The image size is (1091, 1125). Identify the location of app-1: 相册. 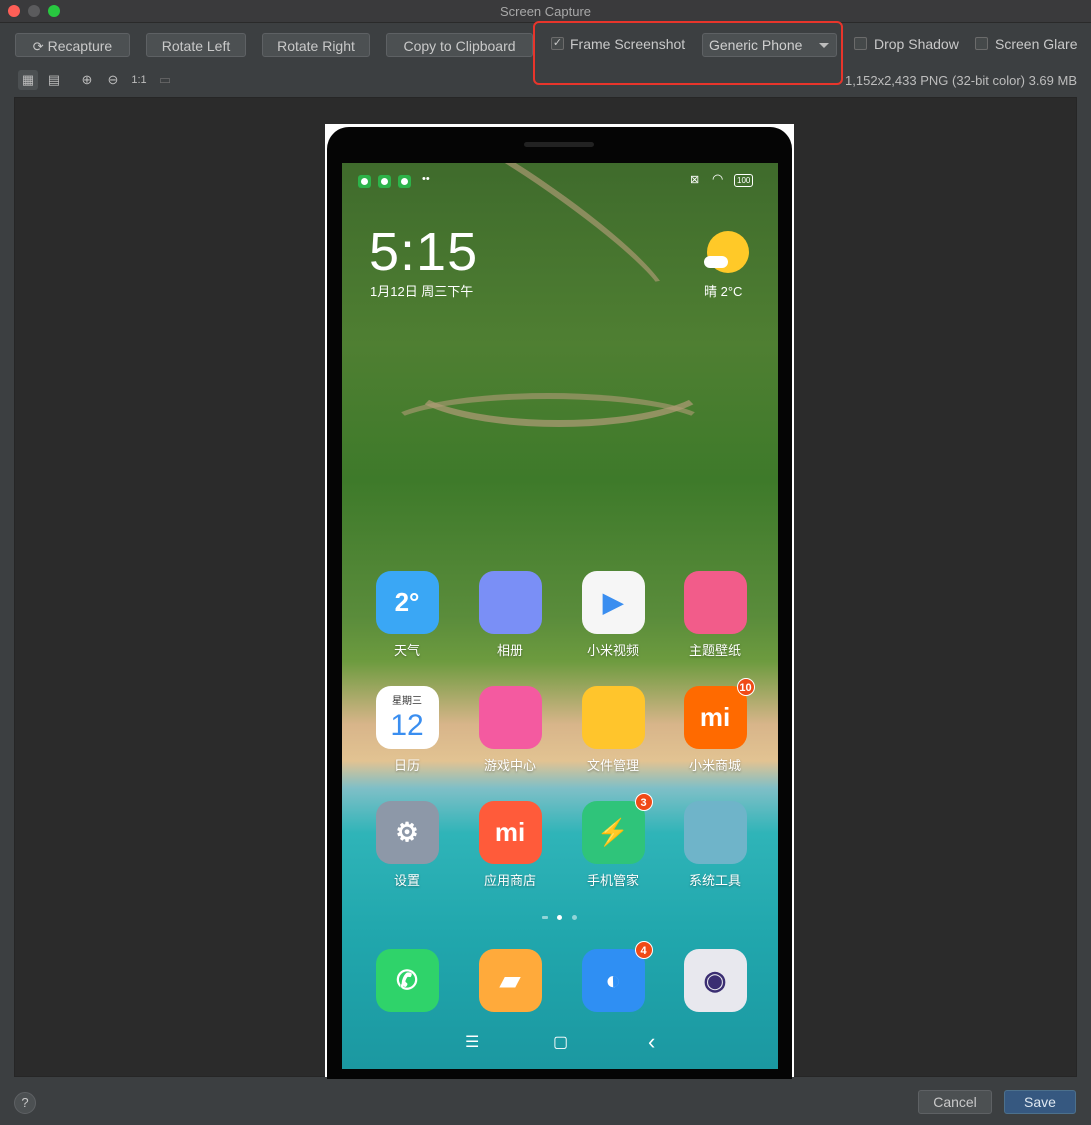
(510, 615).